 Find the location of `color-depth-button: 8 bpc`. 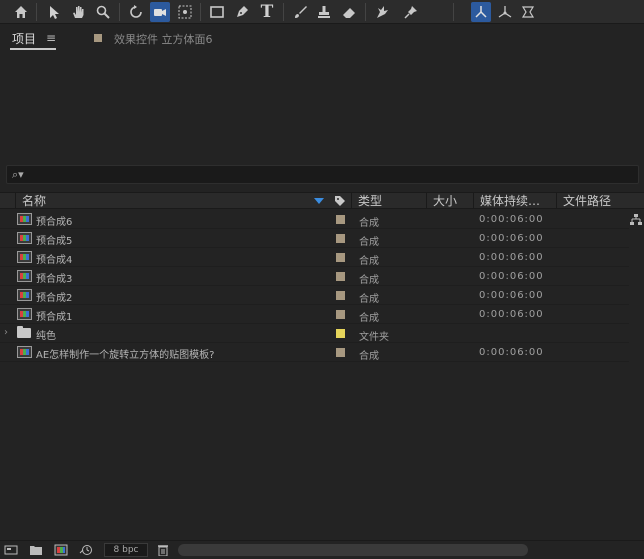

color-depth-button: 8 bpc is located at coordinates (126, 550).